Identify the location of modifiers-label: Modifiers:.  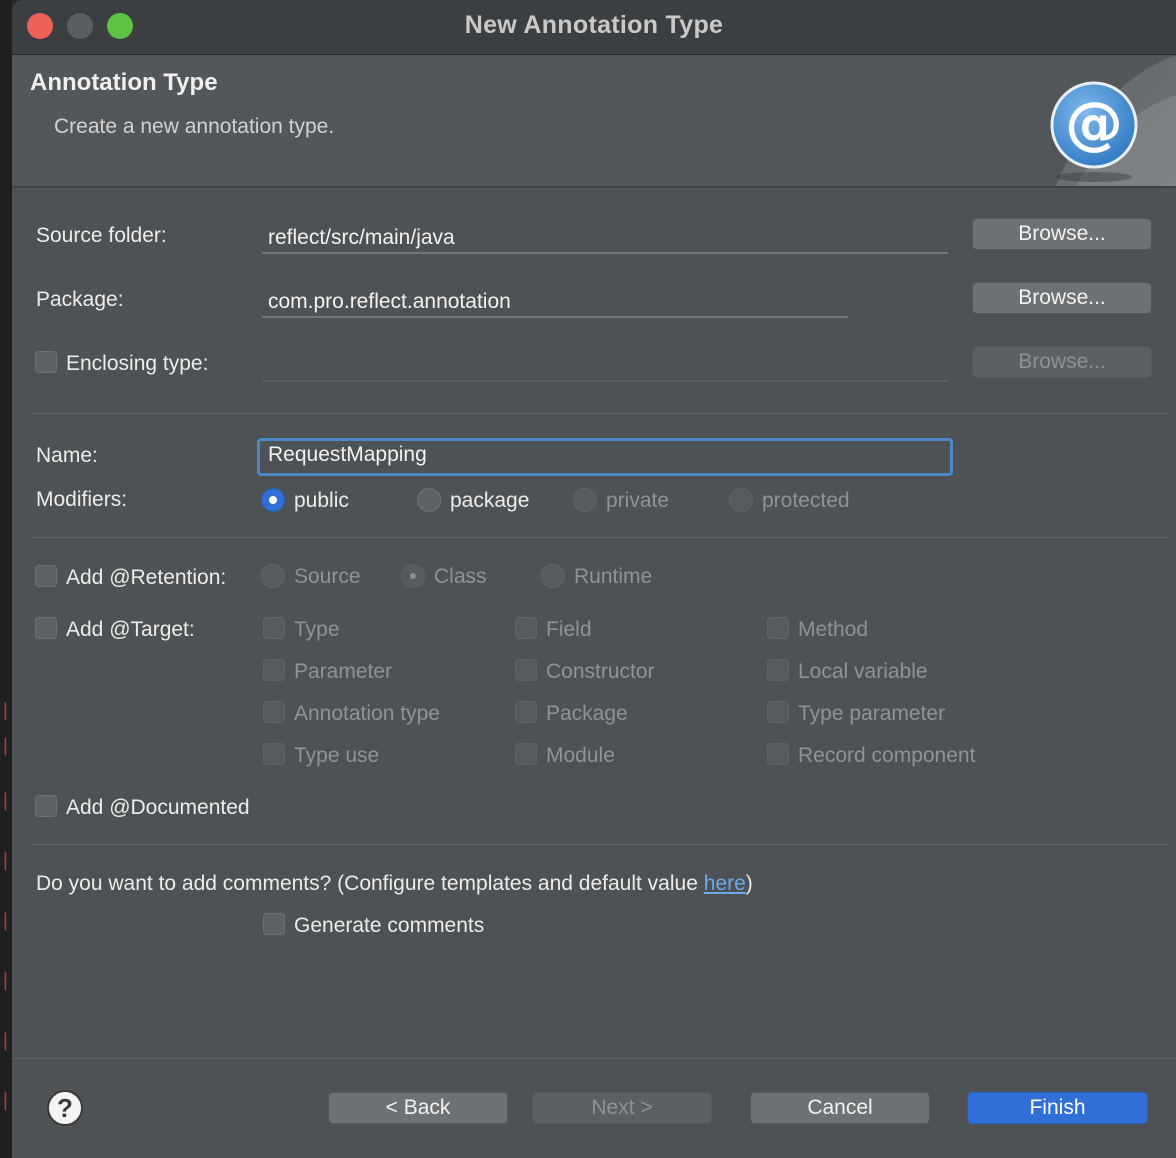
(82, 499).